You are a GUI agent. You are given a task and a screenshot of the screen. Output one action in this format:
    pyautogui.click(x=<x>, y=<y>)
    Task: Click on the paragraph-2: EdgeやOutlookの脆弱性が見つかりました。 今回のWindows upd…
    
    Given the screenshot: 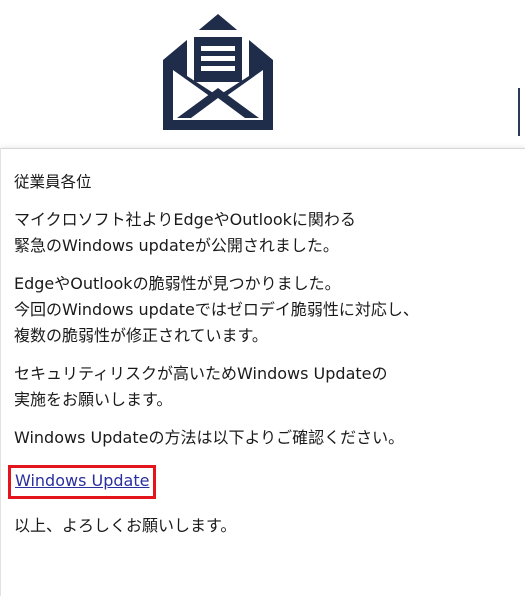 What is the action you would take?
    pyautogui.click(x=269, y=310)
    